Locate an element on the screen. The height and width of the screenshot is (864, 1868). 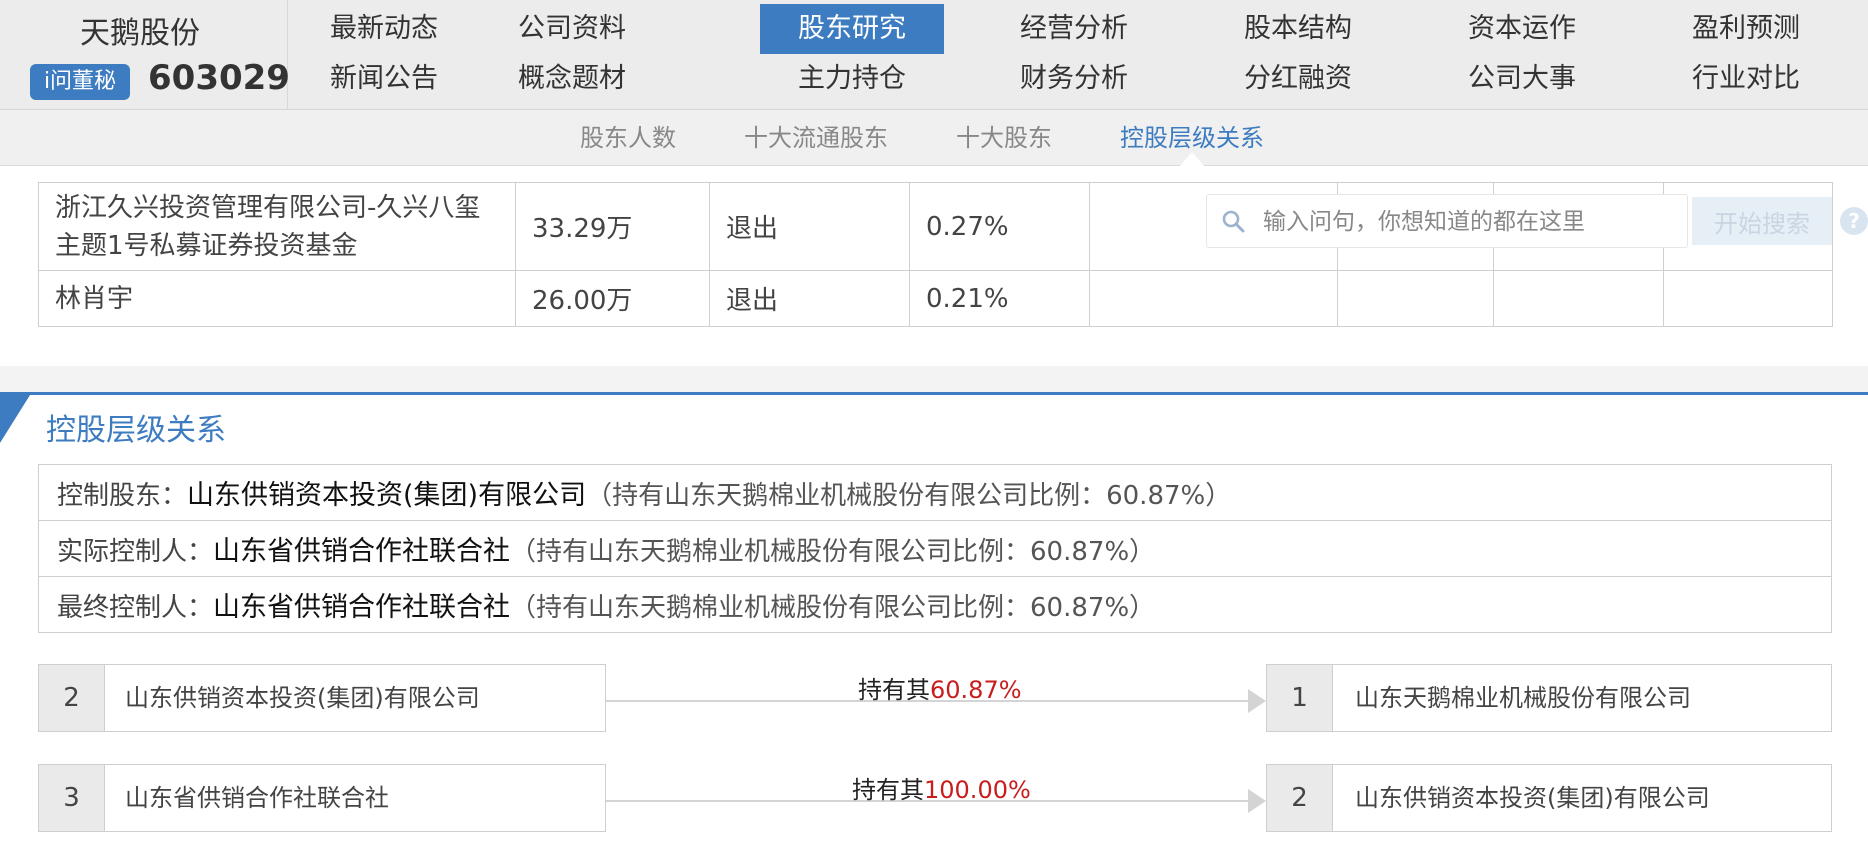
hierarchy-node-target: 2 山东供销资本投资(集团)有限公司 is located at coordinates (1549, 798).